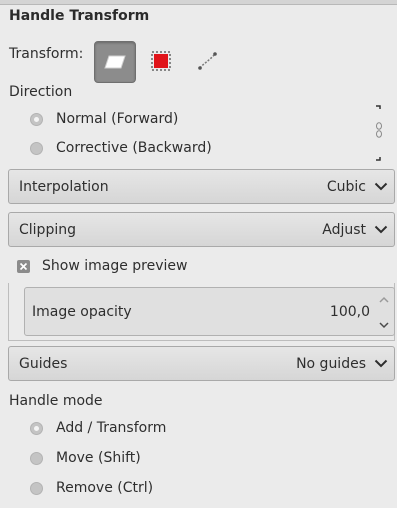 This screenshot has height=508, width=397. What do you see at coordinates (79, 16) in the screenshot?
I see `panel-title: Handle Transform` at bounding box center [79, 16].